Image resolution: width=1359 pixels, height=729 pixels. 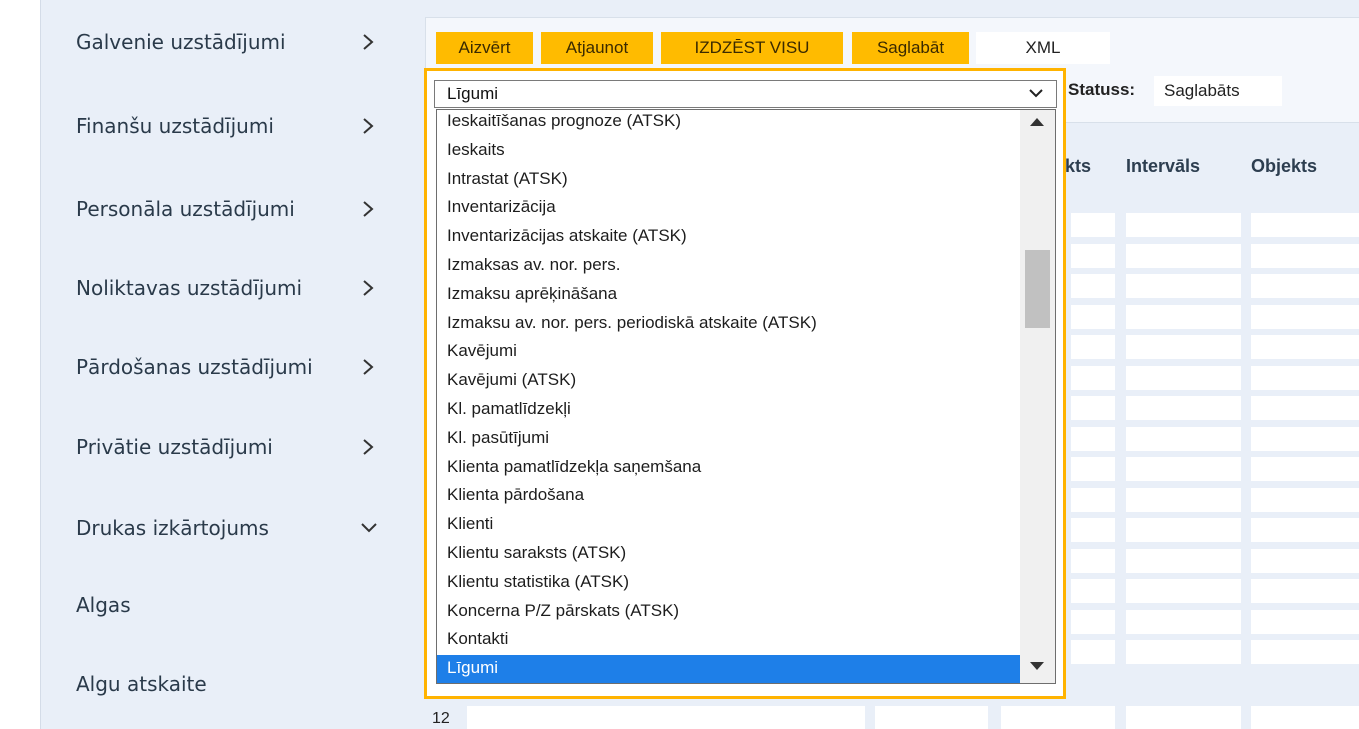 What do you see at coordinates (728, 410) in the screenshot?
I see `dropdown-option: Kl. pamatlīdzekļi` at bounding box center [728, 410].